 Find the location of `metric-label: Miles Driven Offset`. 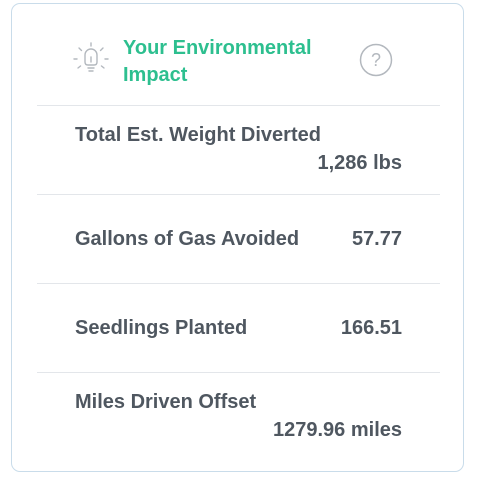

metric-label: Miles Driven Offset is located at coordinates (166, 402).